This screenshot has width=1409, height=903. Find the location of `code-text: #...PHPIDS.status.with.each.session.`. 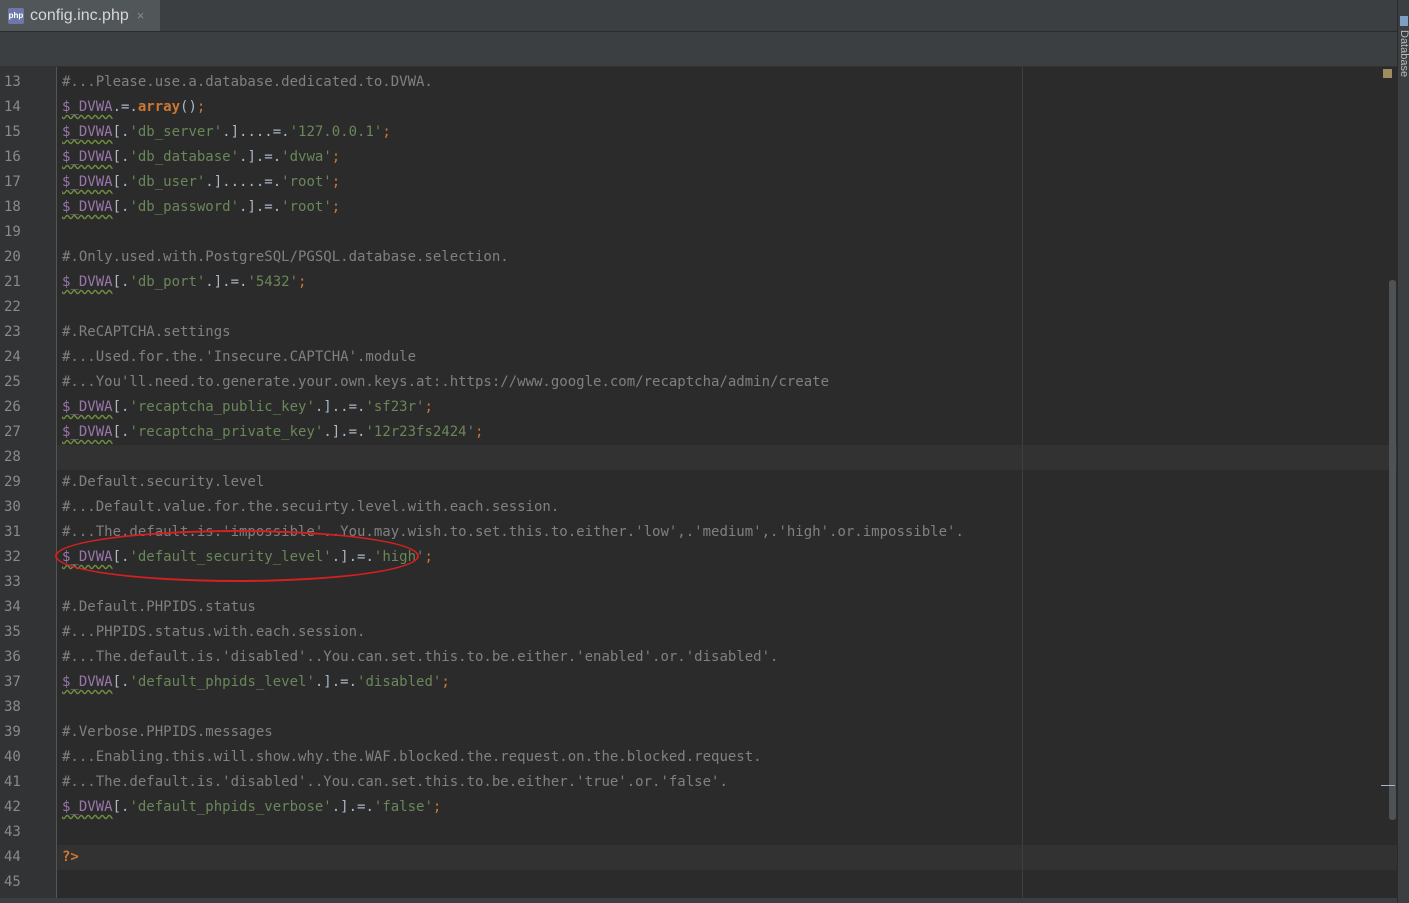

code-text: #...PHPIDS.status.with.each.session. is located at coordinates (213, 632).